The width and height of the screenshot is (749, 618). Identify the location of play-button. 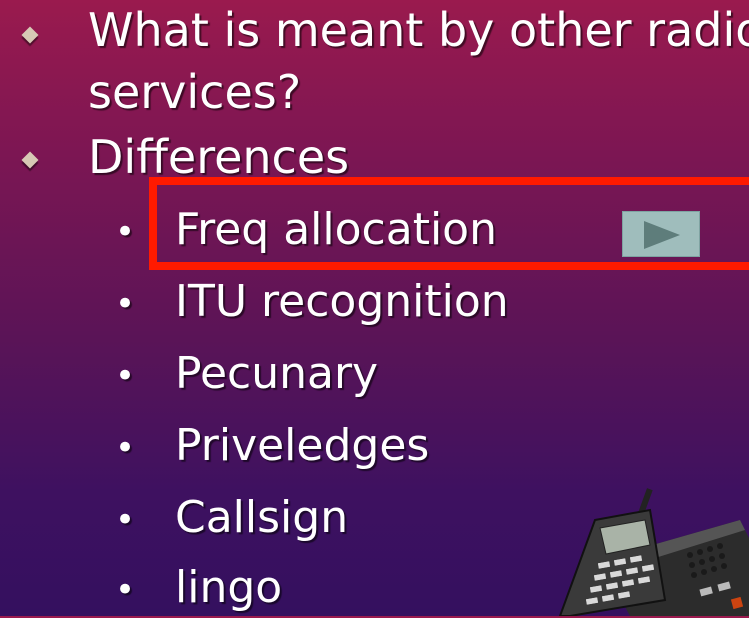
(661, 234).